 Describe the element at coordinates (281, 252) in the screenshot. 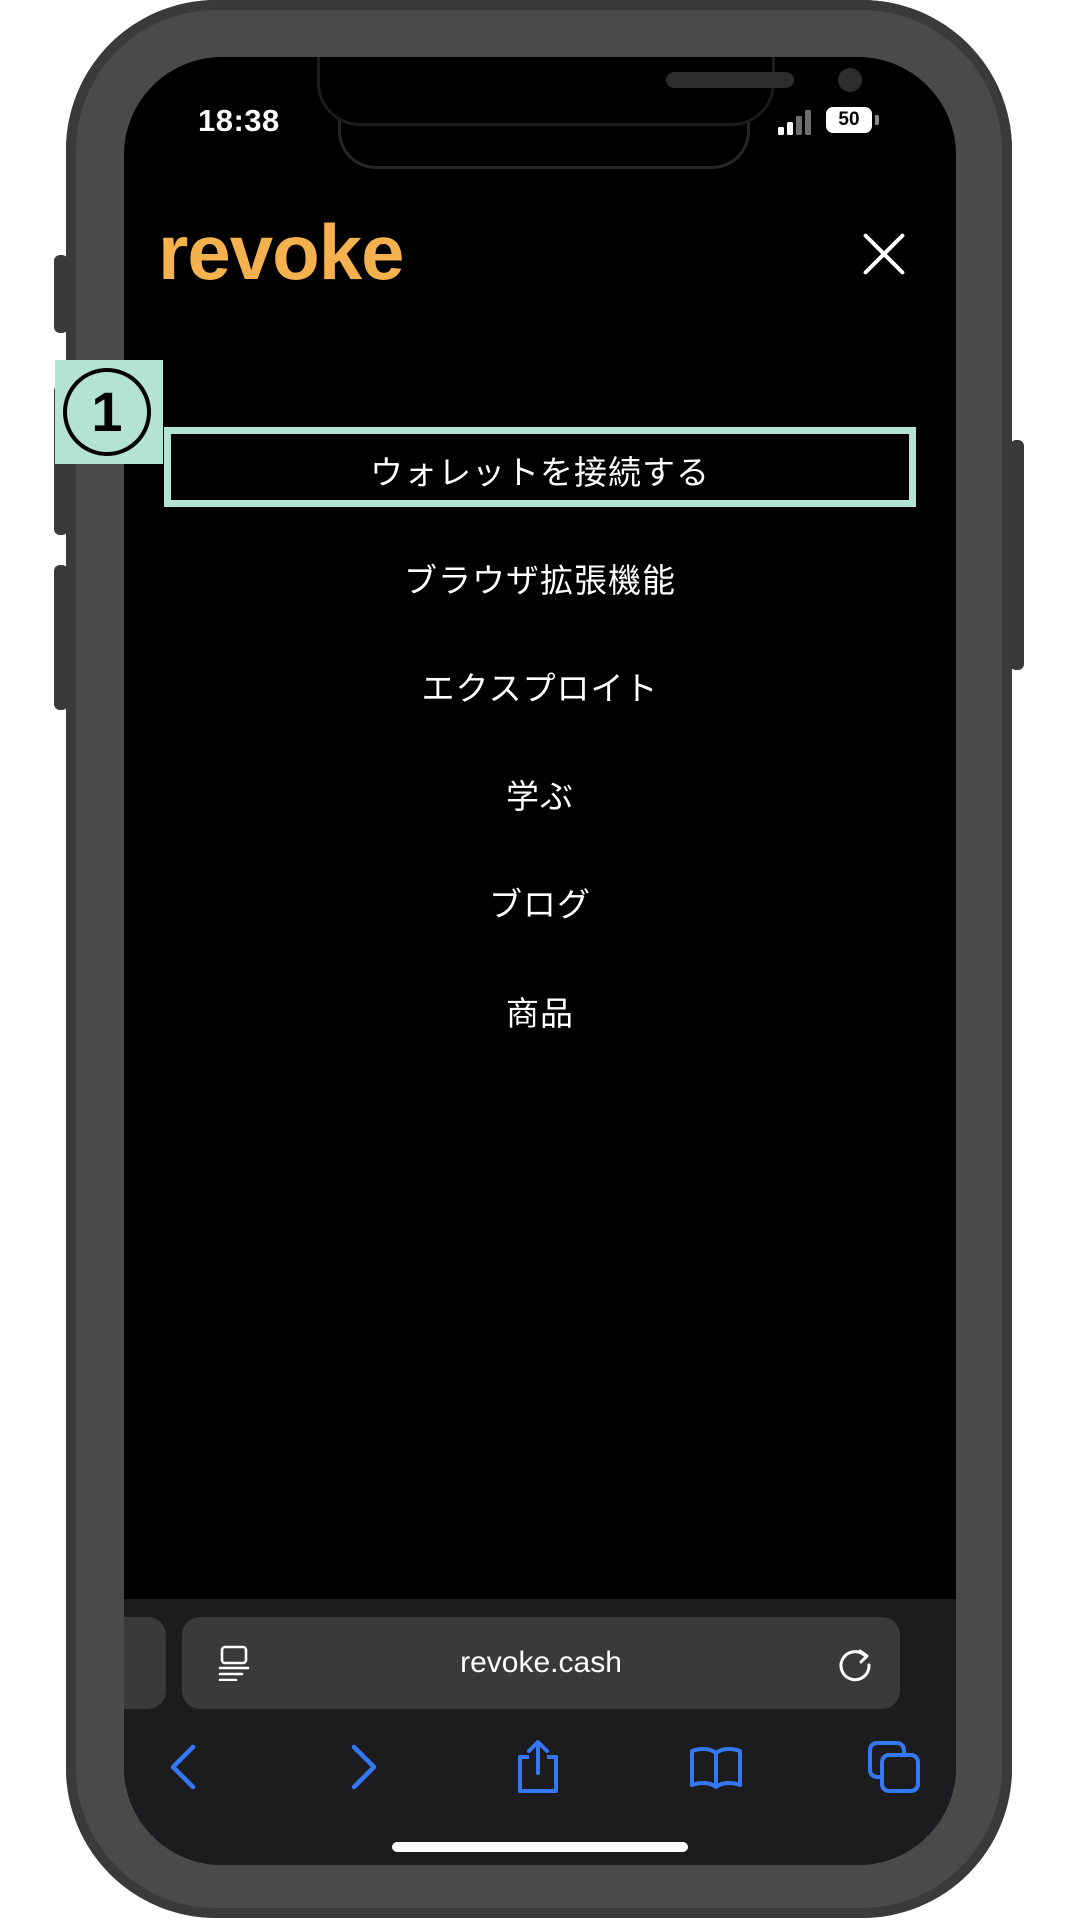

I see `revoke-logo: revoke` at that location.